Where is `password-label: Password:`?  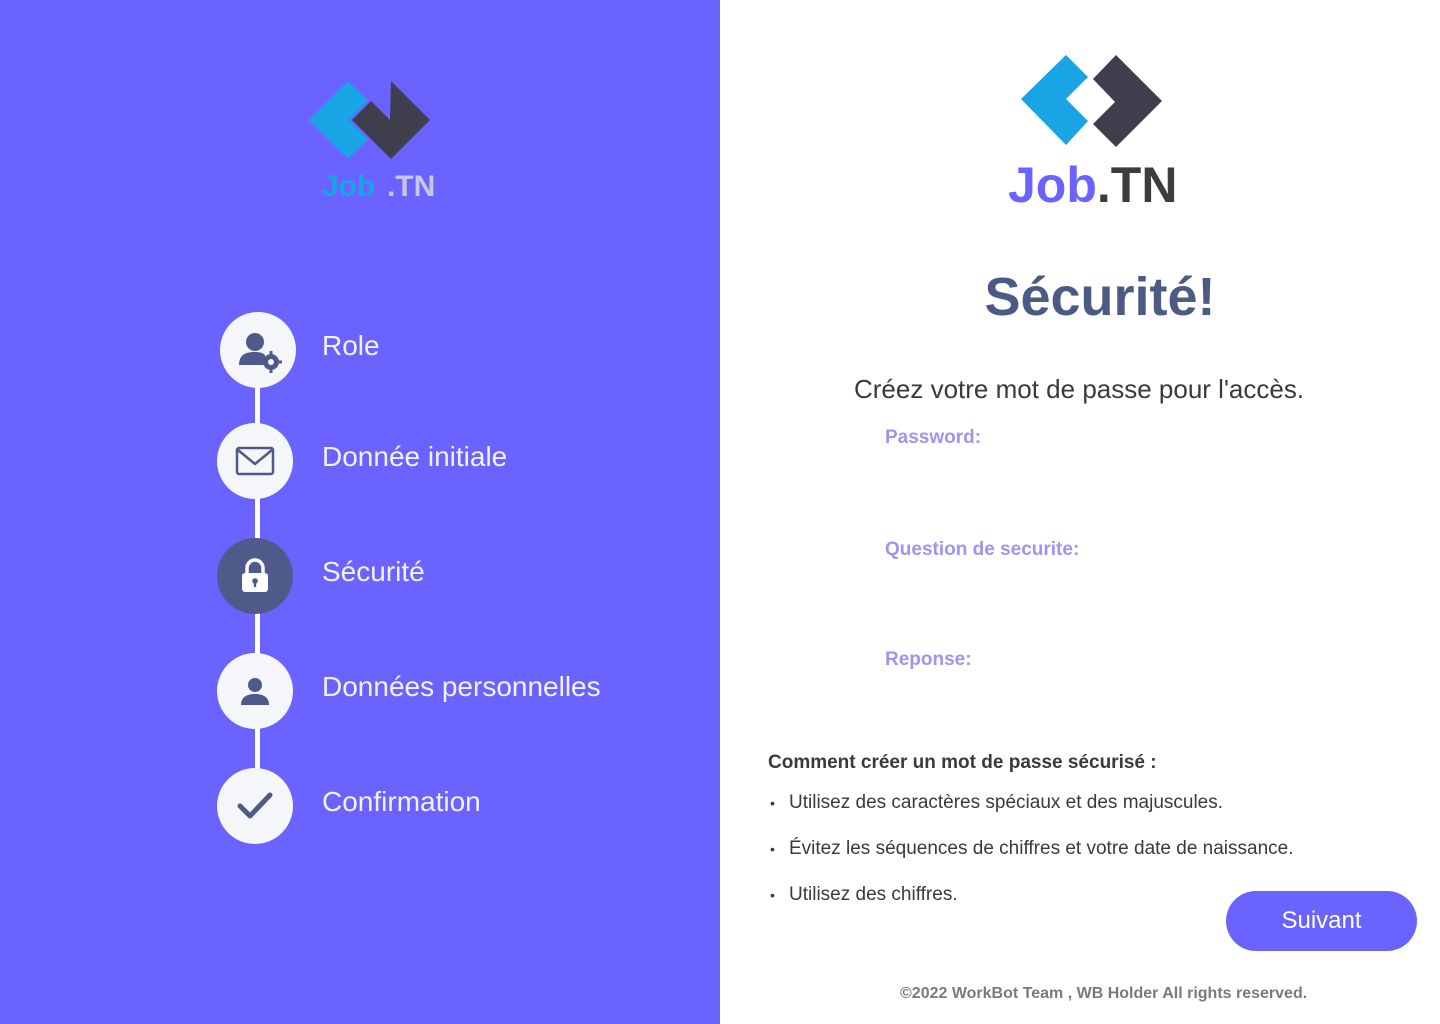 password-label: Password: is located at coordinates (933, 437).